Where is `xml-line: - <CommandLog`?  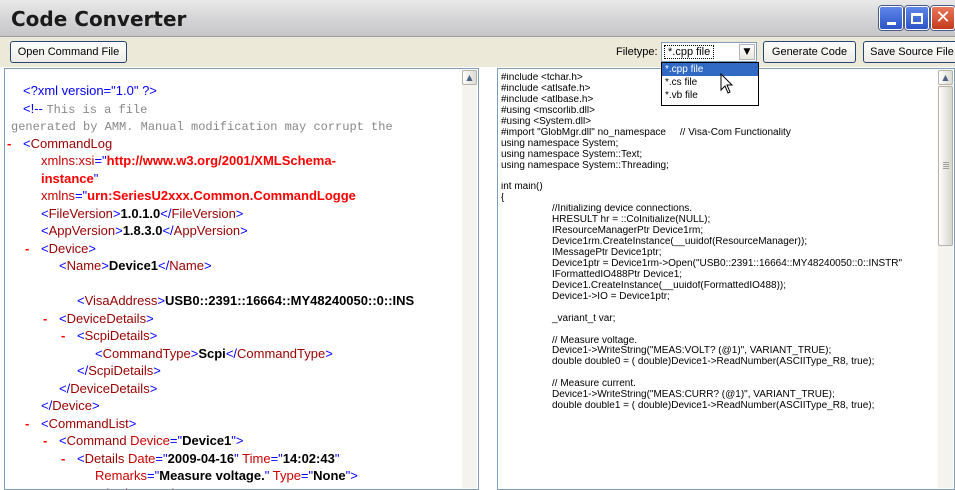
xml-line: - <CommandLog is located at coordinates (236, 144).